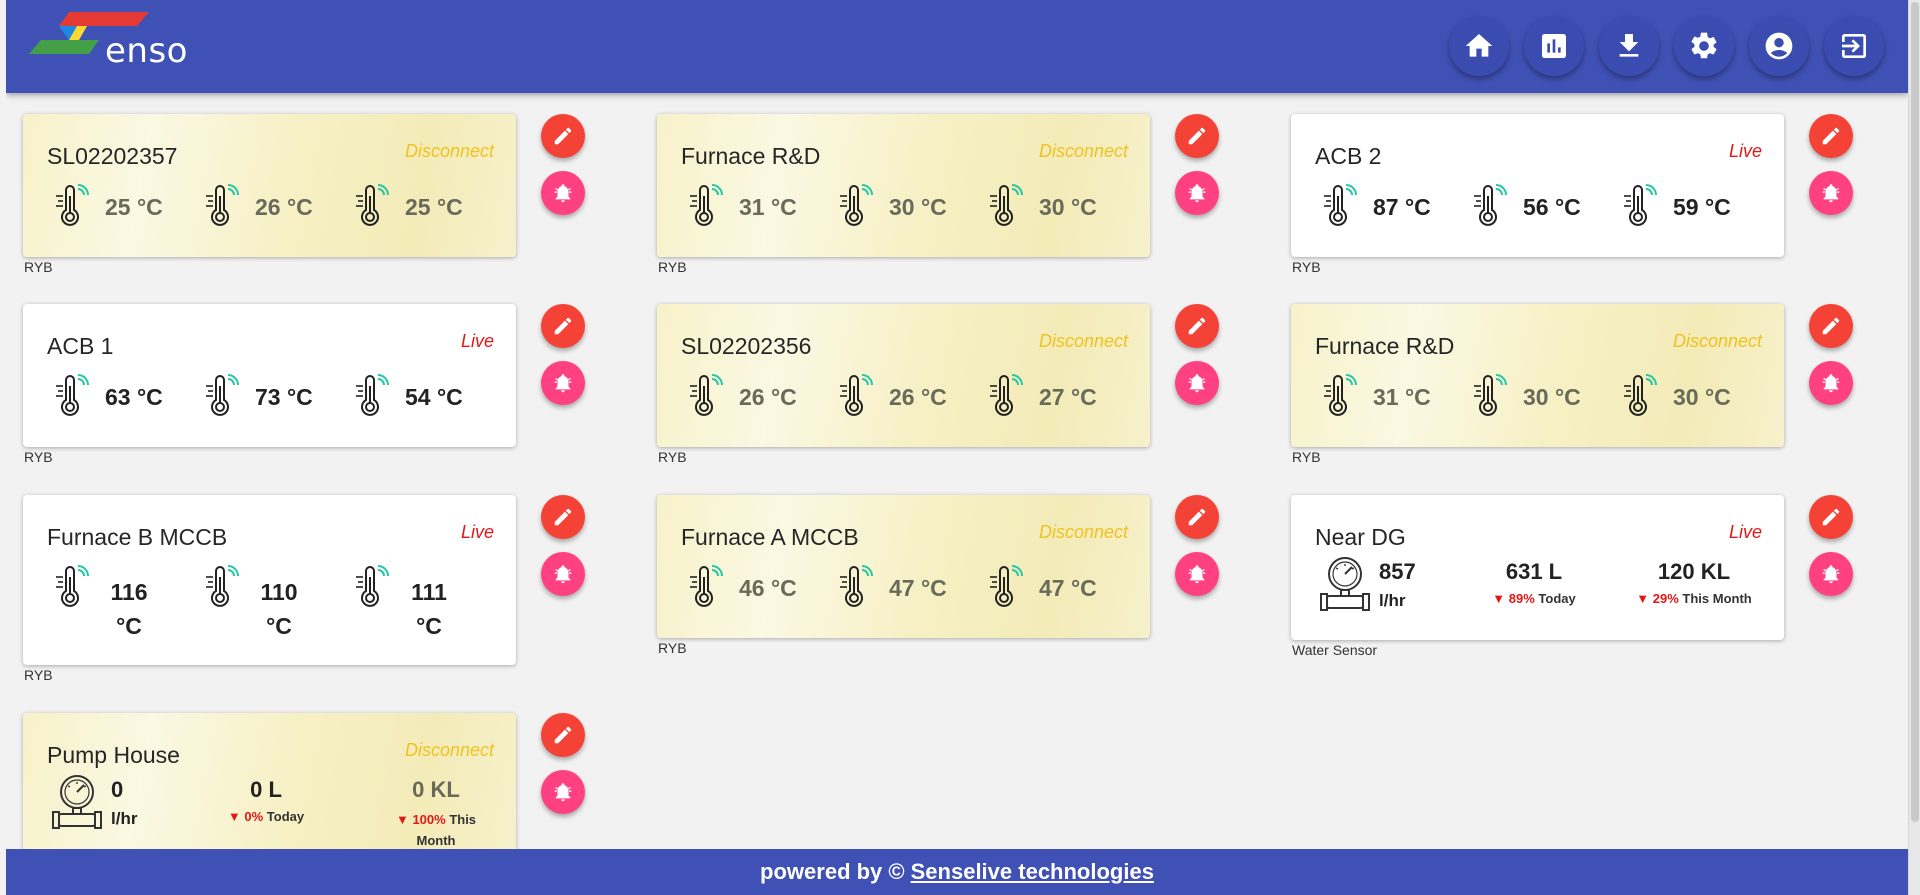 The image size is (1920, 895). I want to click on device-card: SL02202357 Disconnect 25 °C 26 °C 25 °C, so click(269, 185).